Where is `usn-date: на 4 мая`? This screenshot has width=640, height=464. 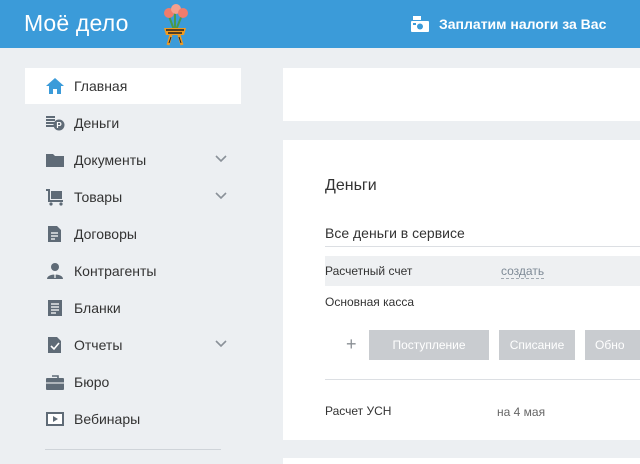
usn-date: на 4 мая is located at coordinates (521, 412).